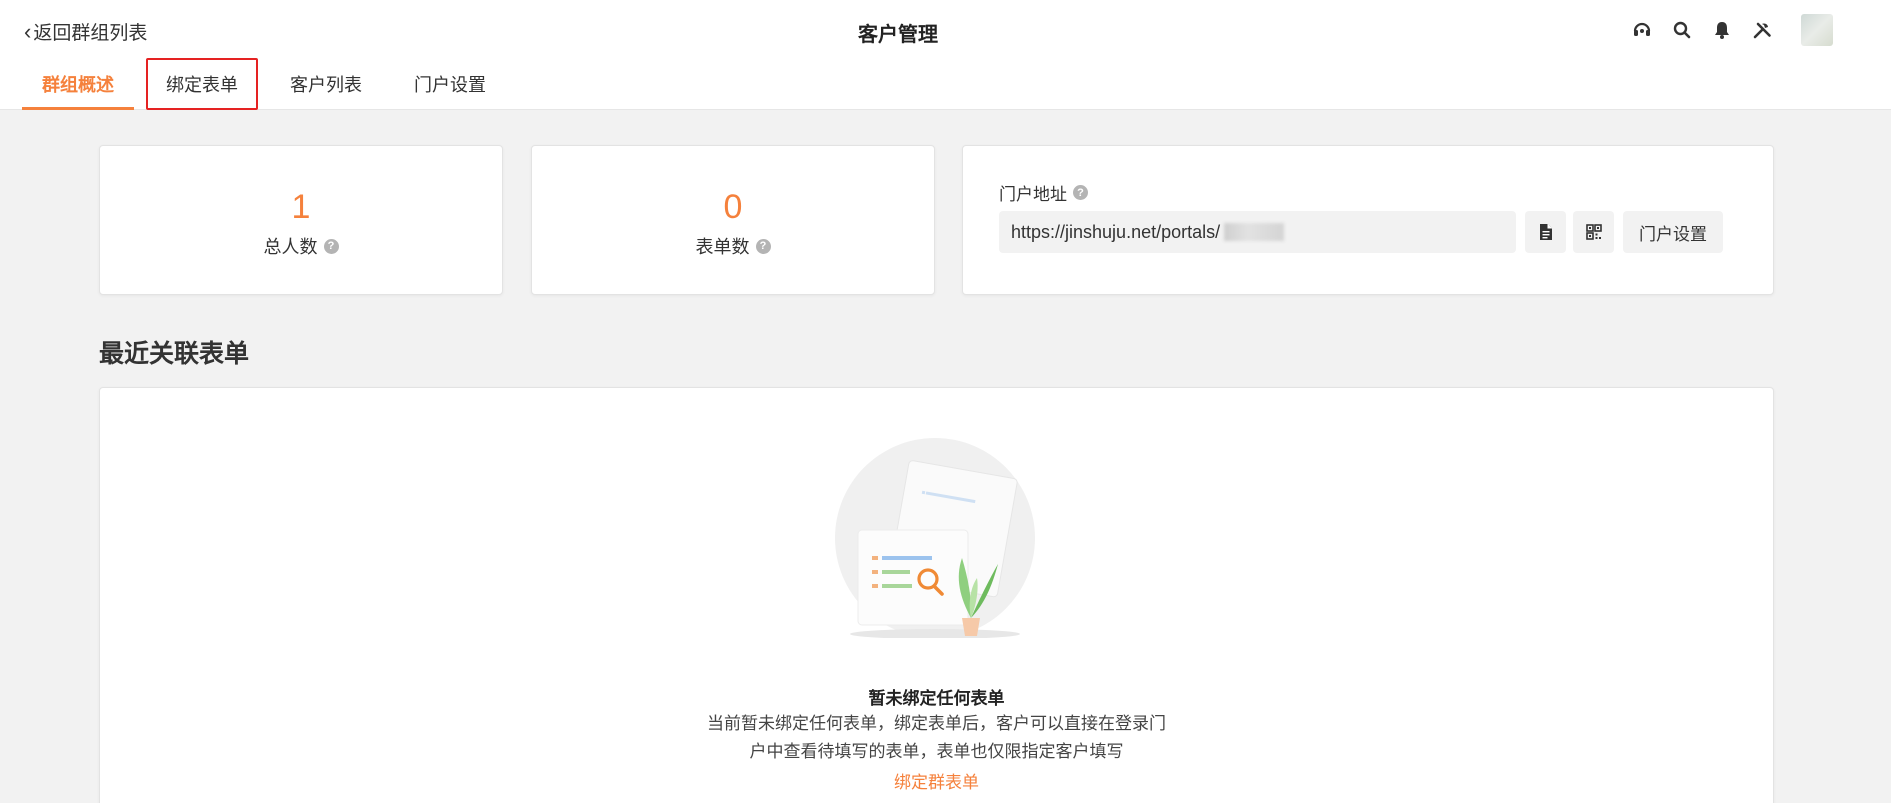 The height and width of the screenshot is (803, 1891). I want to click on portal-url-field: https://jinshuju.net/portals/, so click(1257, 232).